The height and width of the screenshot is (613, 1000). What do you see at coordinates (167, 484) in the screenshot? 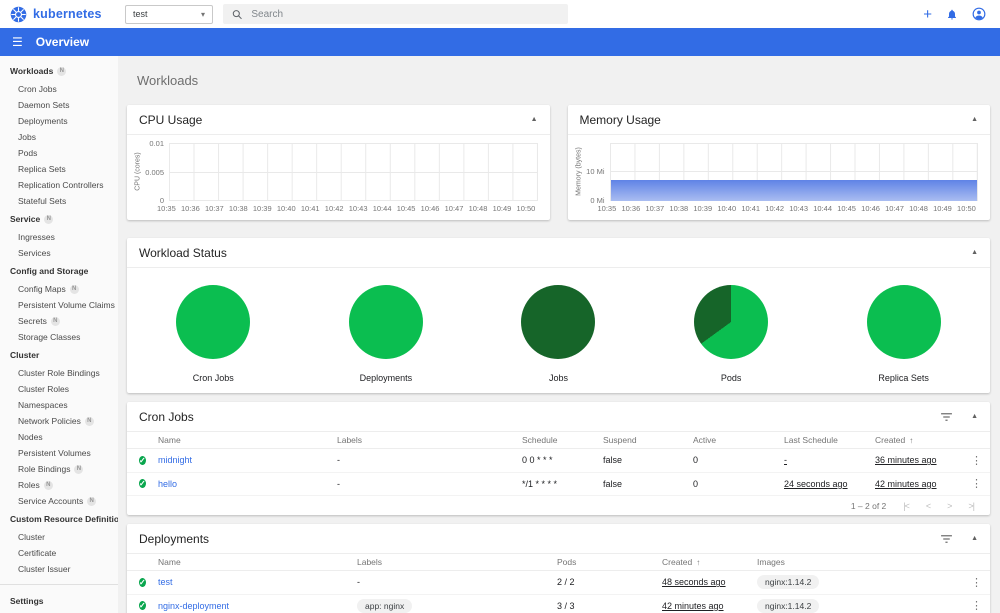
I see `cron-job-link: hello` at bounding box center [167, 484].